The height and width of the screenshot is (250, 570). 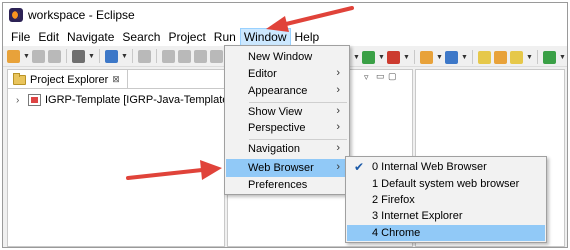 What do you see at coordinates (174, 170) in the screenshot?
I see `arrow-to-web-browser` at bounding box center [174, 170].